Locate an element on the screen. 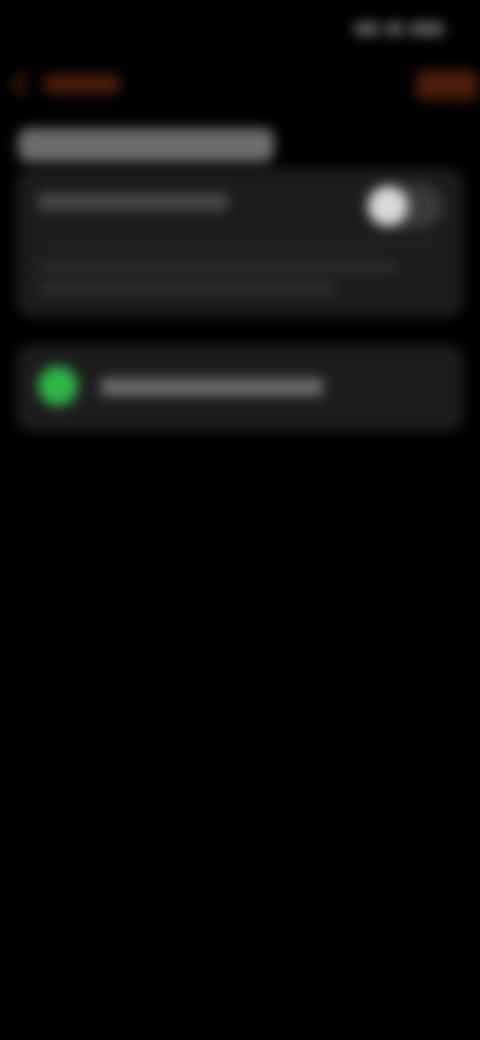 The height and width of the screenshot is (1040, 480). card-divider is located at coordinates (240, 243).